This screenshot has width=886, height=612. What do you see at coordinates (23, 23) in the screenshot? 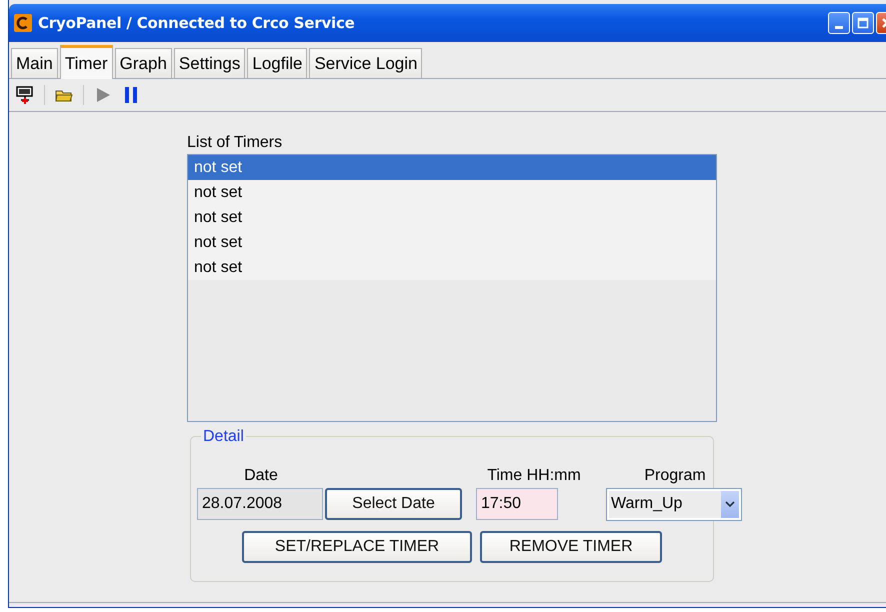
I see `app-icon` at bounding box center [23, 23].